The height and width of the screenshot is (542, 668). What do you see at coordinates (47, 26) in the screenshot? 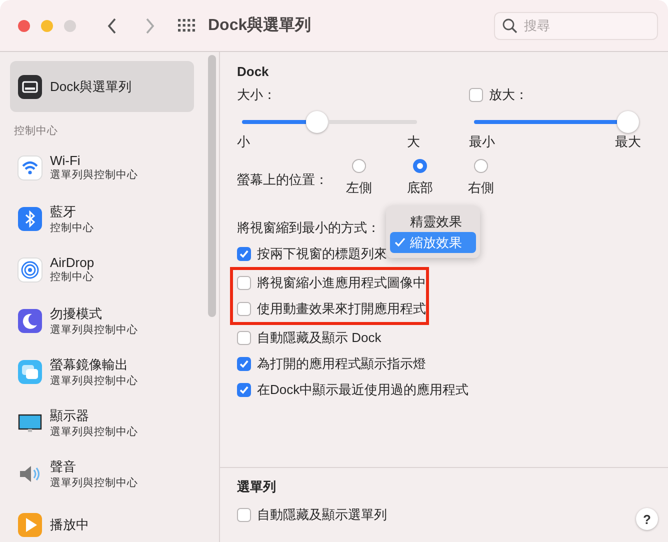
I see `minimize-button` at bounding box center [47, 26].